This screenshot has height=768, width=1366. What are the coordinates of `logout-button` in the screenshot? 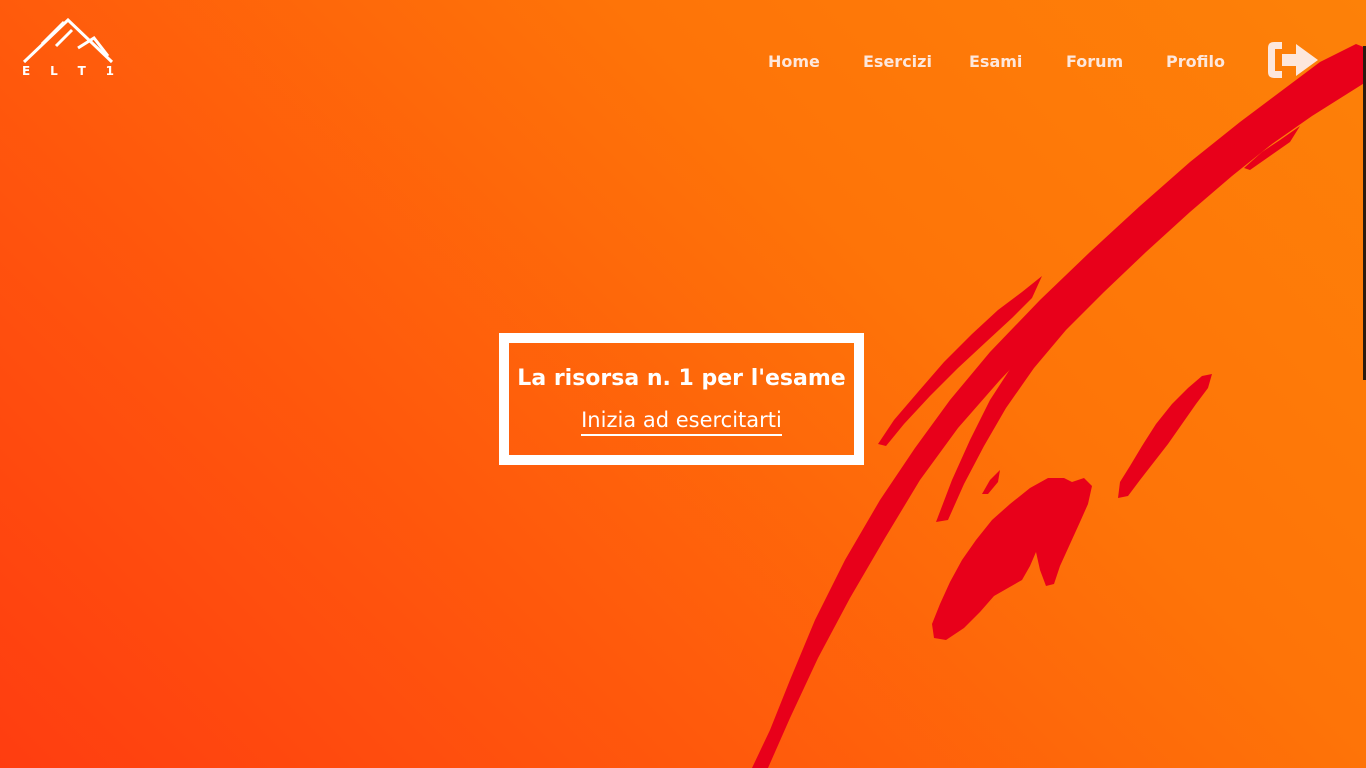 It's located at (1293, 60).